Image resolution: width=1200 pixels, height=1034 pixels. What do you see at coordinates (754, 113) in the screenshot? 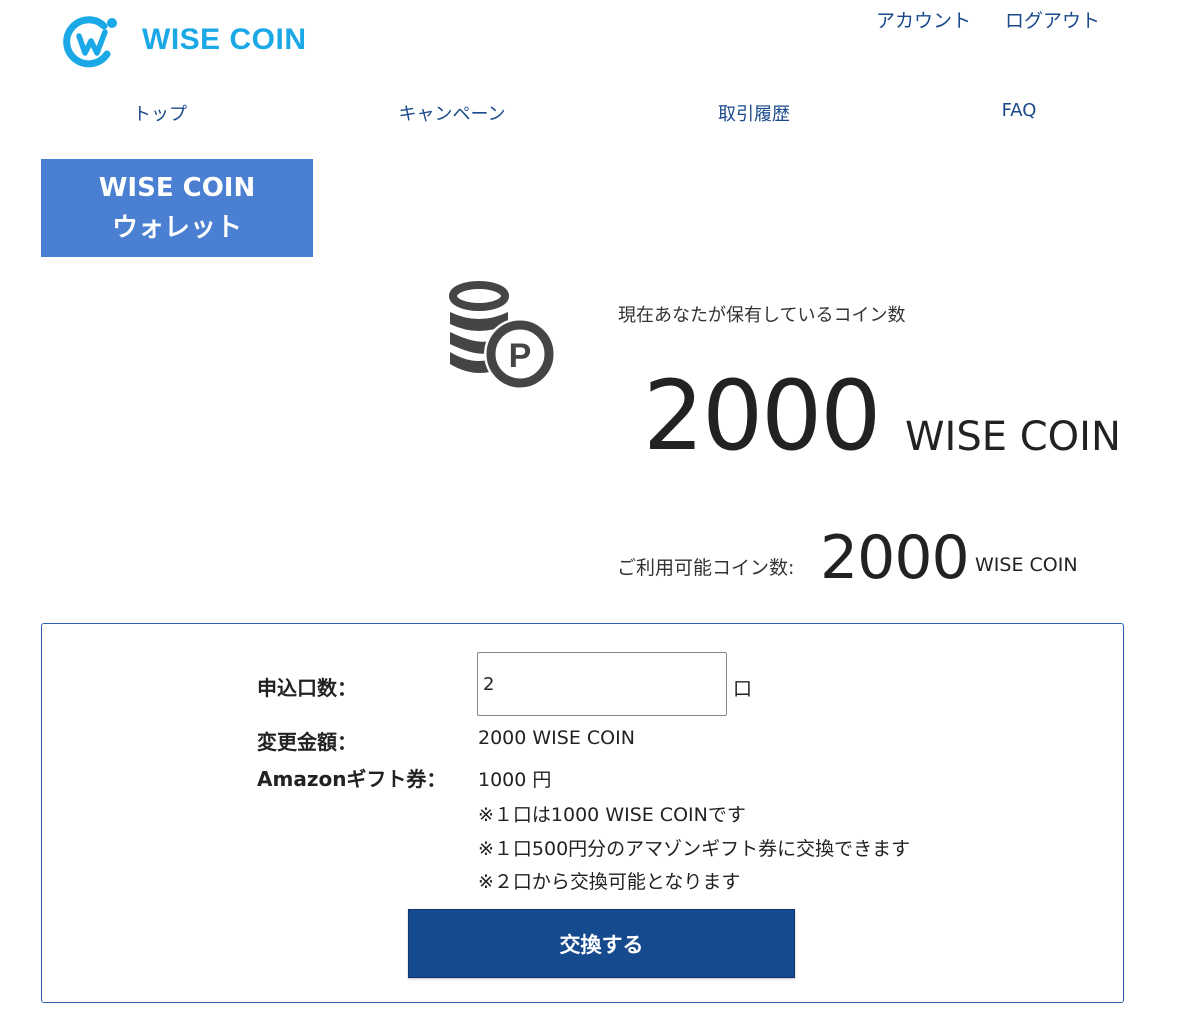
I see `nav-item-history: 取引履歴` at bounding box center [754, 113].